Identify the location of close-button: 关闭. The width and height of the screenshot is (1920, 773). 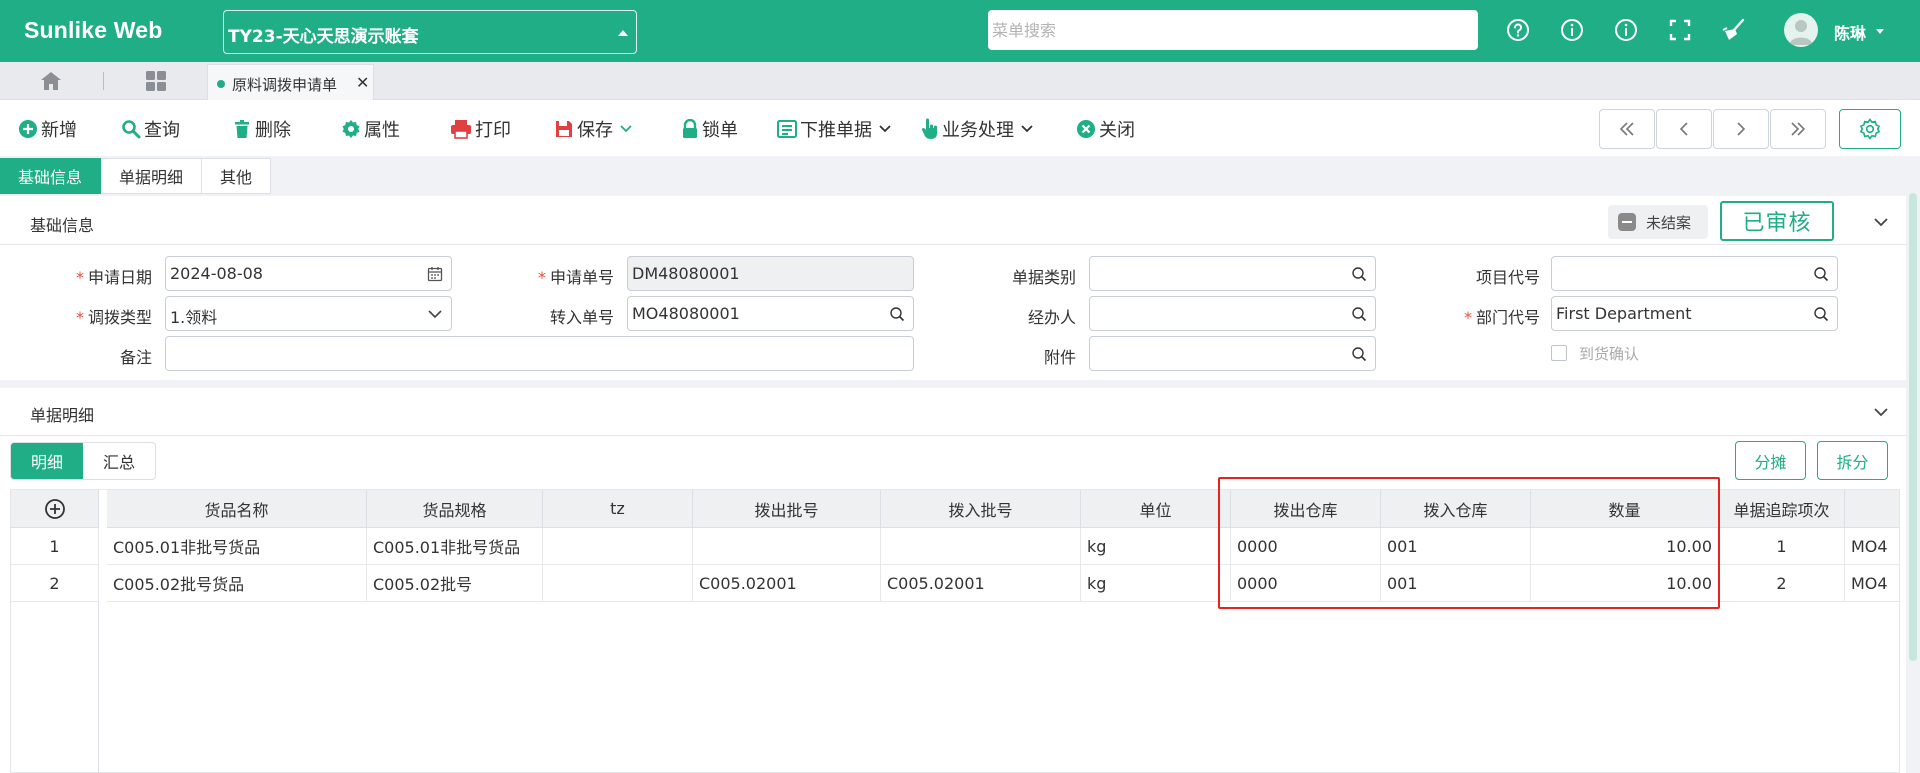
(1105, 129).